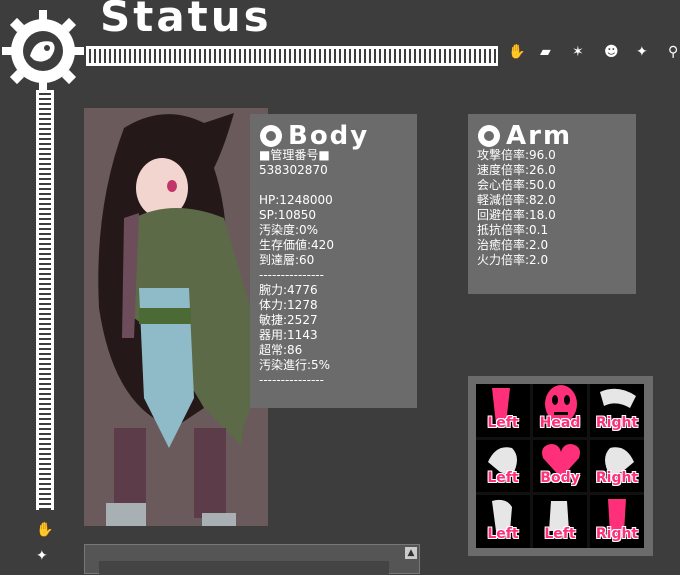  I want to click on figure-small-icon: ⚲, so click(674, 52).